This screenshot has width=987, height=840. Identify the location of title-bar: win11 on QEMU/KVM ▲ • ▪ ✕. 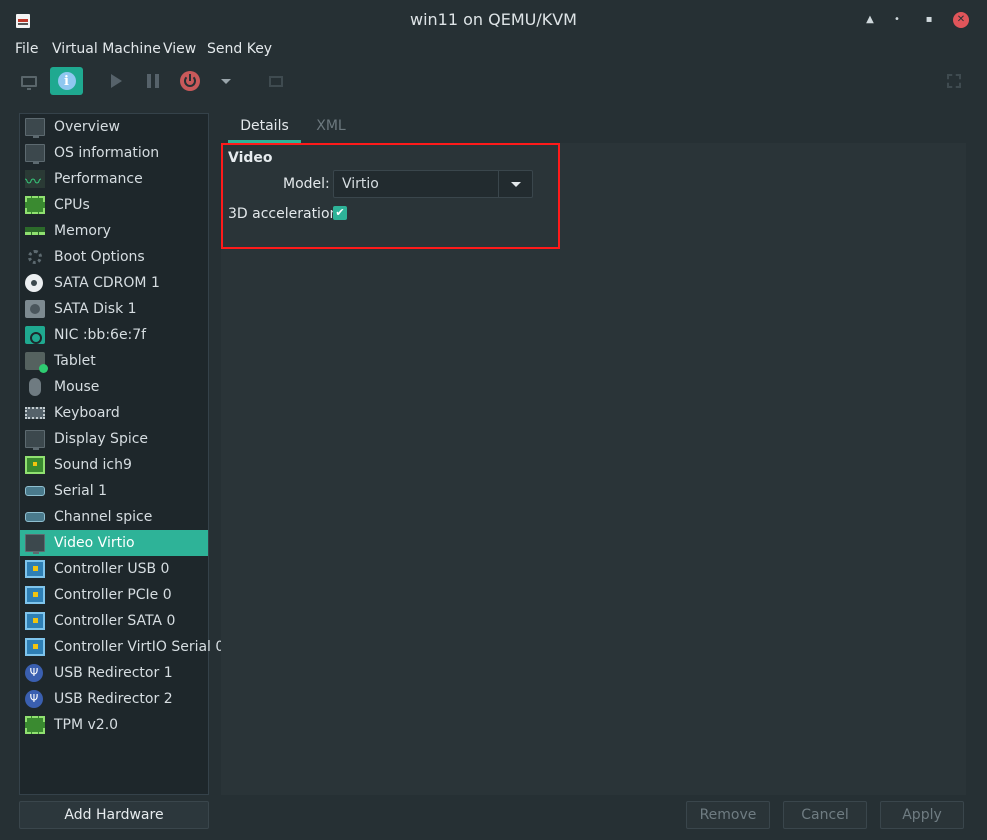
(493, 19).